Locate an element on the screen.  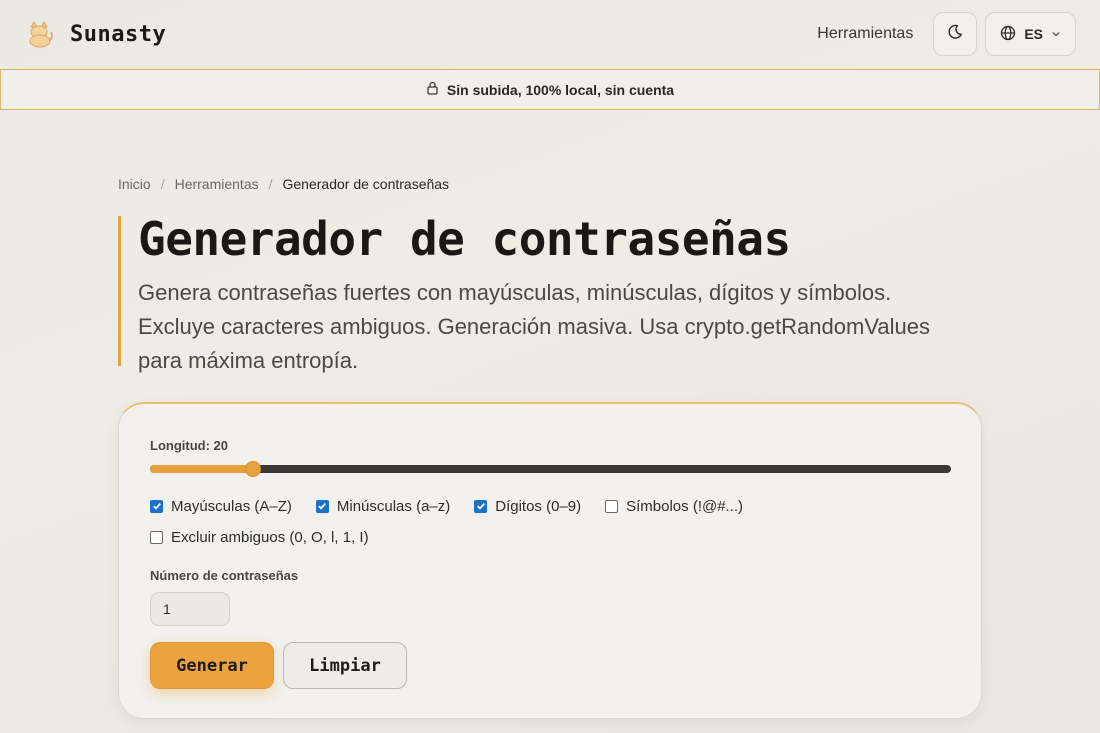
slider-track is located at coordinates (550, 469).